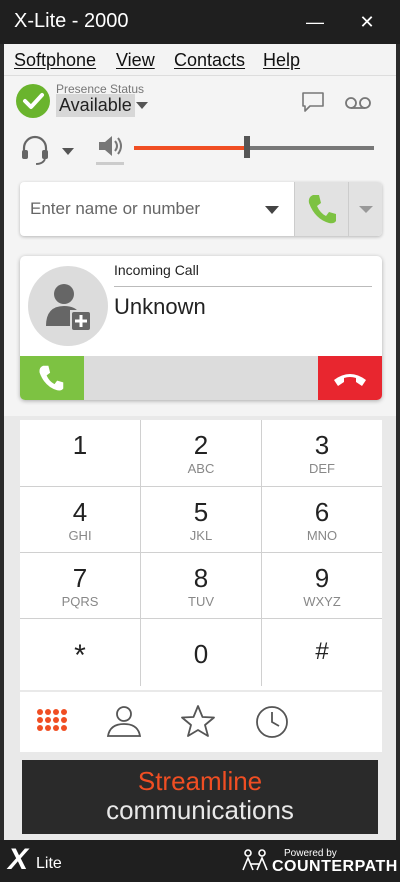  Describe the element at coordinates (200, 810) in the screenshot. I see `banner-subline: communications` at that location.